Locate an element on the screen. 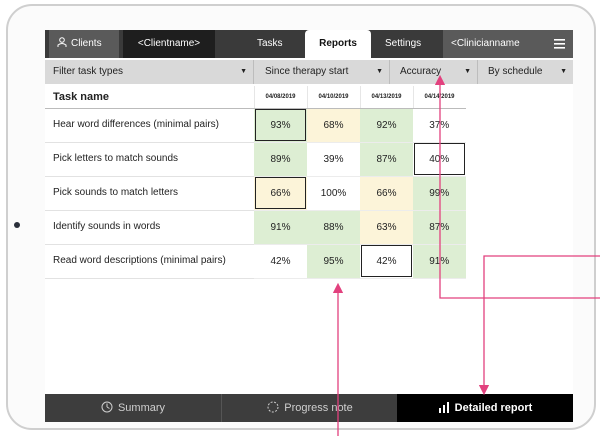 Image resolution: width=606 pixels, height=436 pixels. clients-label: Clients is located at coordinates (86, 43).